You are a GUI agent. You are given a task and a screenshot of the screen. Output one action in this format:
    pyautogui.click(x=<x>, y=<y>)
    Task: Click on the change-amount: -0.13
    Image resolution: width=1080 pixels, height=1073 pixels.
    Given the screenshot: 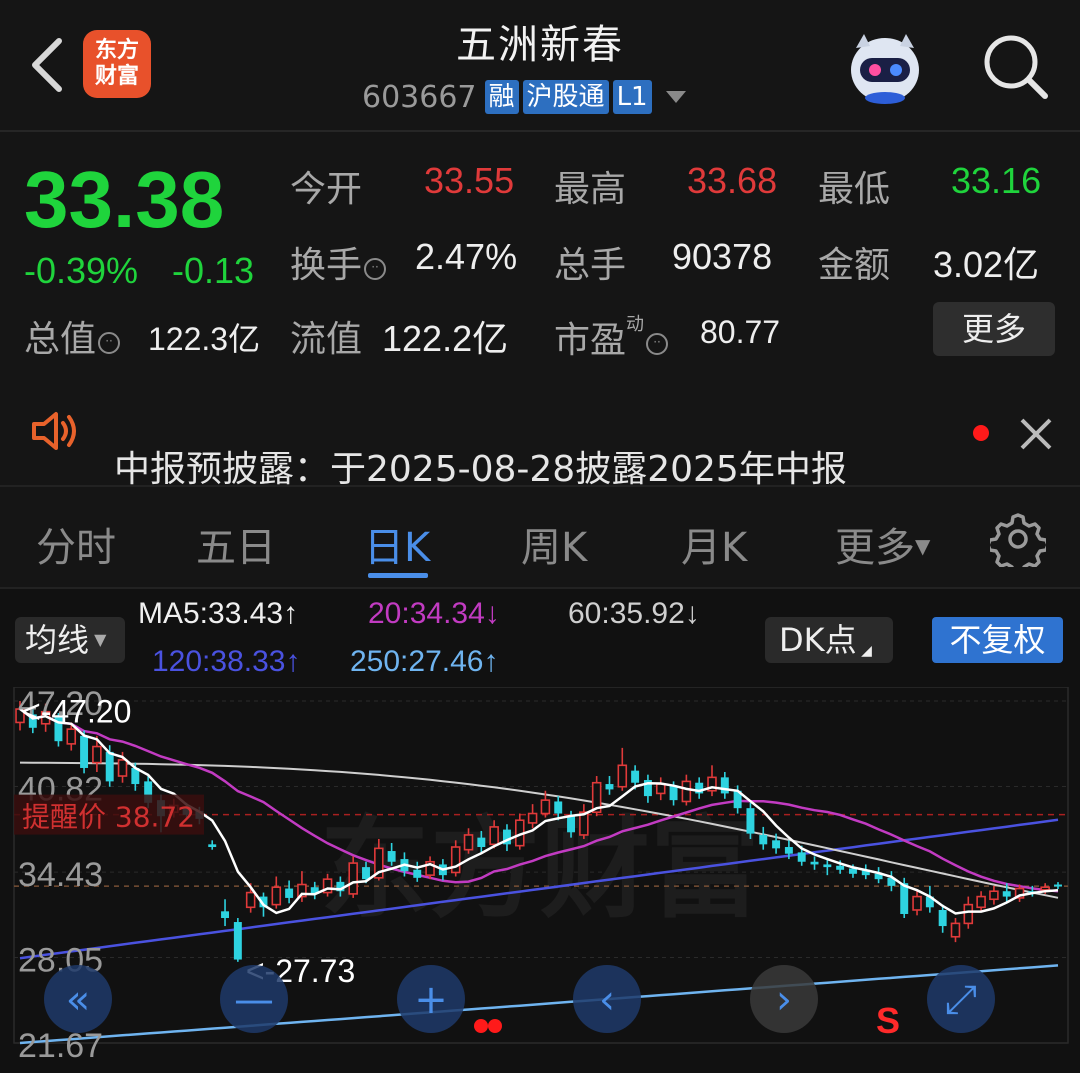 What is the action you would take?
    pyautogui.click(x=213, y=270)
    